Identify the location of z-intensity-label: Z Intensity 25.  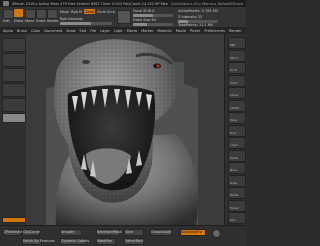
(190, 17).